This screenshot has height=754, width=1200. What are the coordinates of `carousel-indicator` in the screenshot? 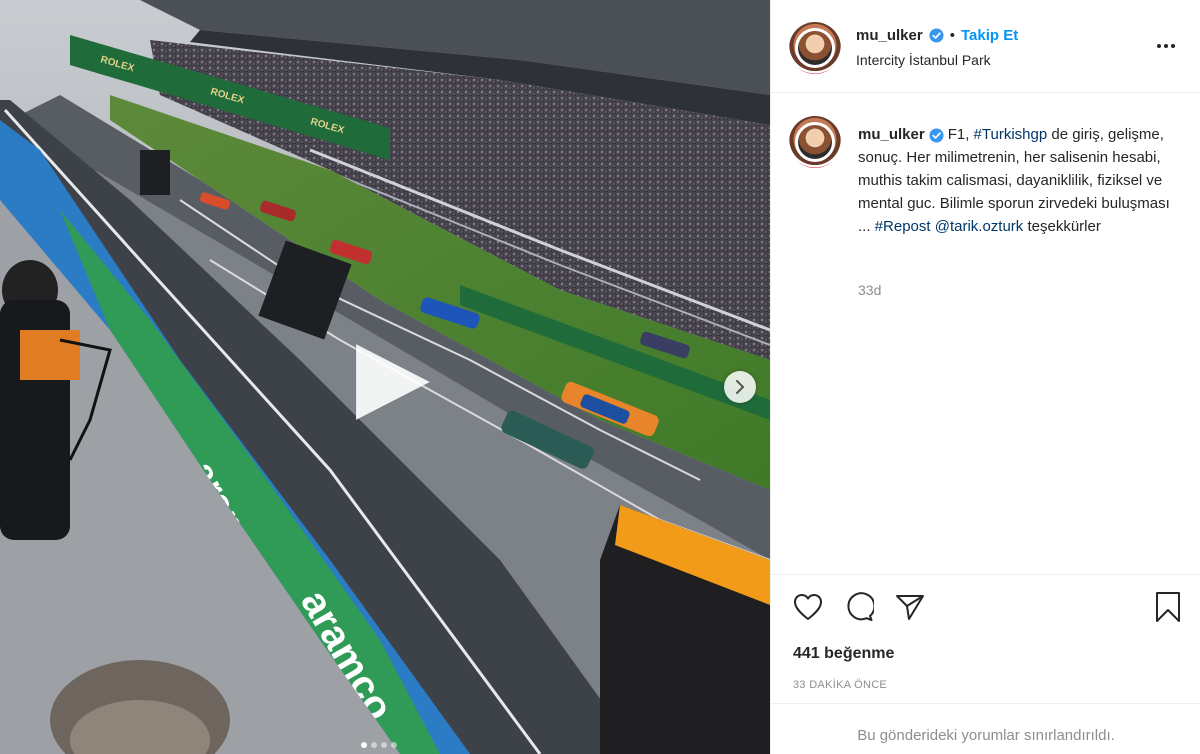 It's located at (379, 745).